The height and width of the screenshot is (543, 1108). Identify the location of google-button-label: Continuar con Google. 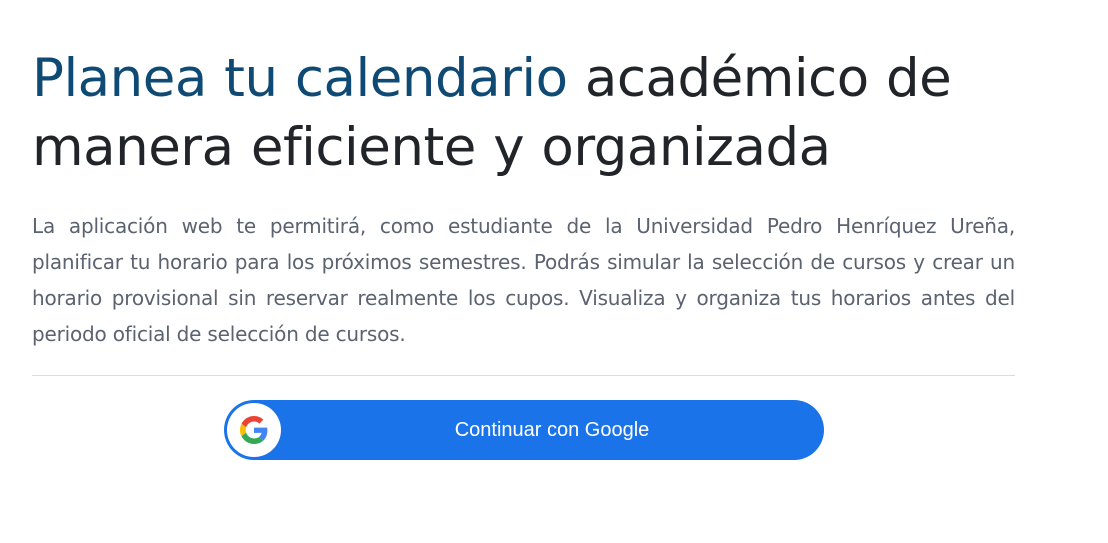
(552, 429).